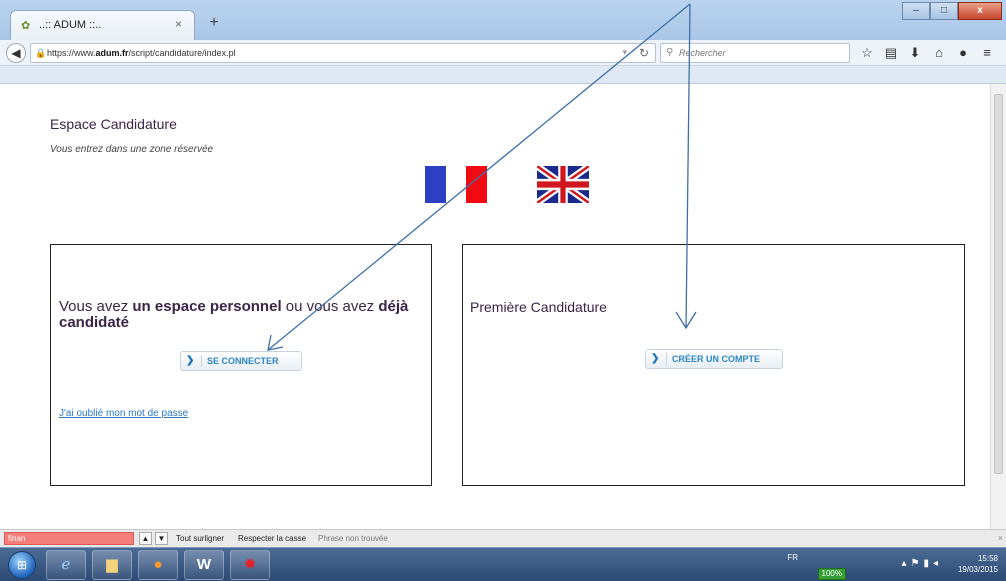  I want to click on find-status: Phrase non trouvée, so click(353, 538).